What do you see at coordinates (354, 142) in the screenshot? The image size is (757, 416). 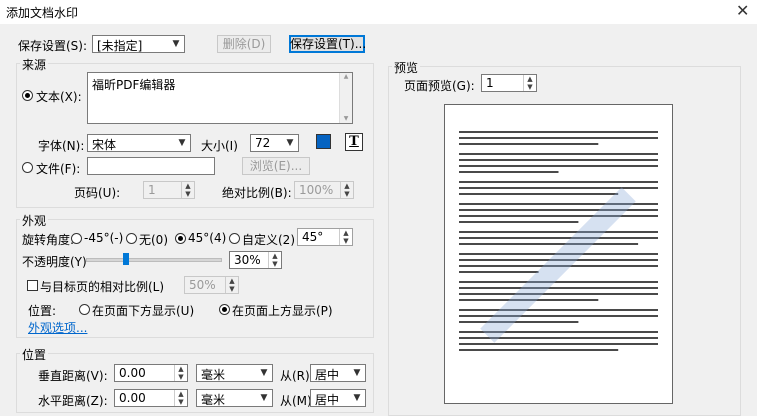 I see `text-format-button: T` at bounding box center [354, 142].